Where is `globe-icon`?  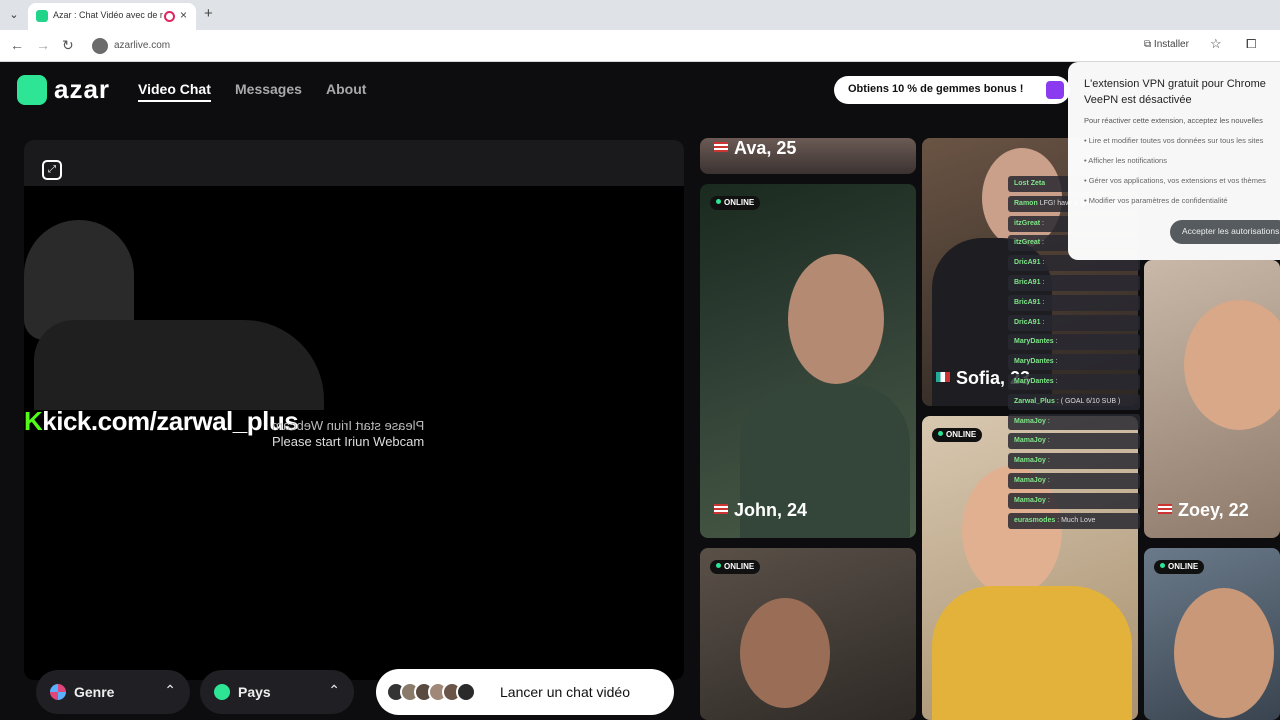
globe-icon is located at coordinates (222, 692).